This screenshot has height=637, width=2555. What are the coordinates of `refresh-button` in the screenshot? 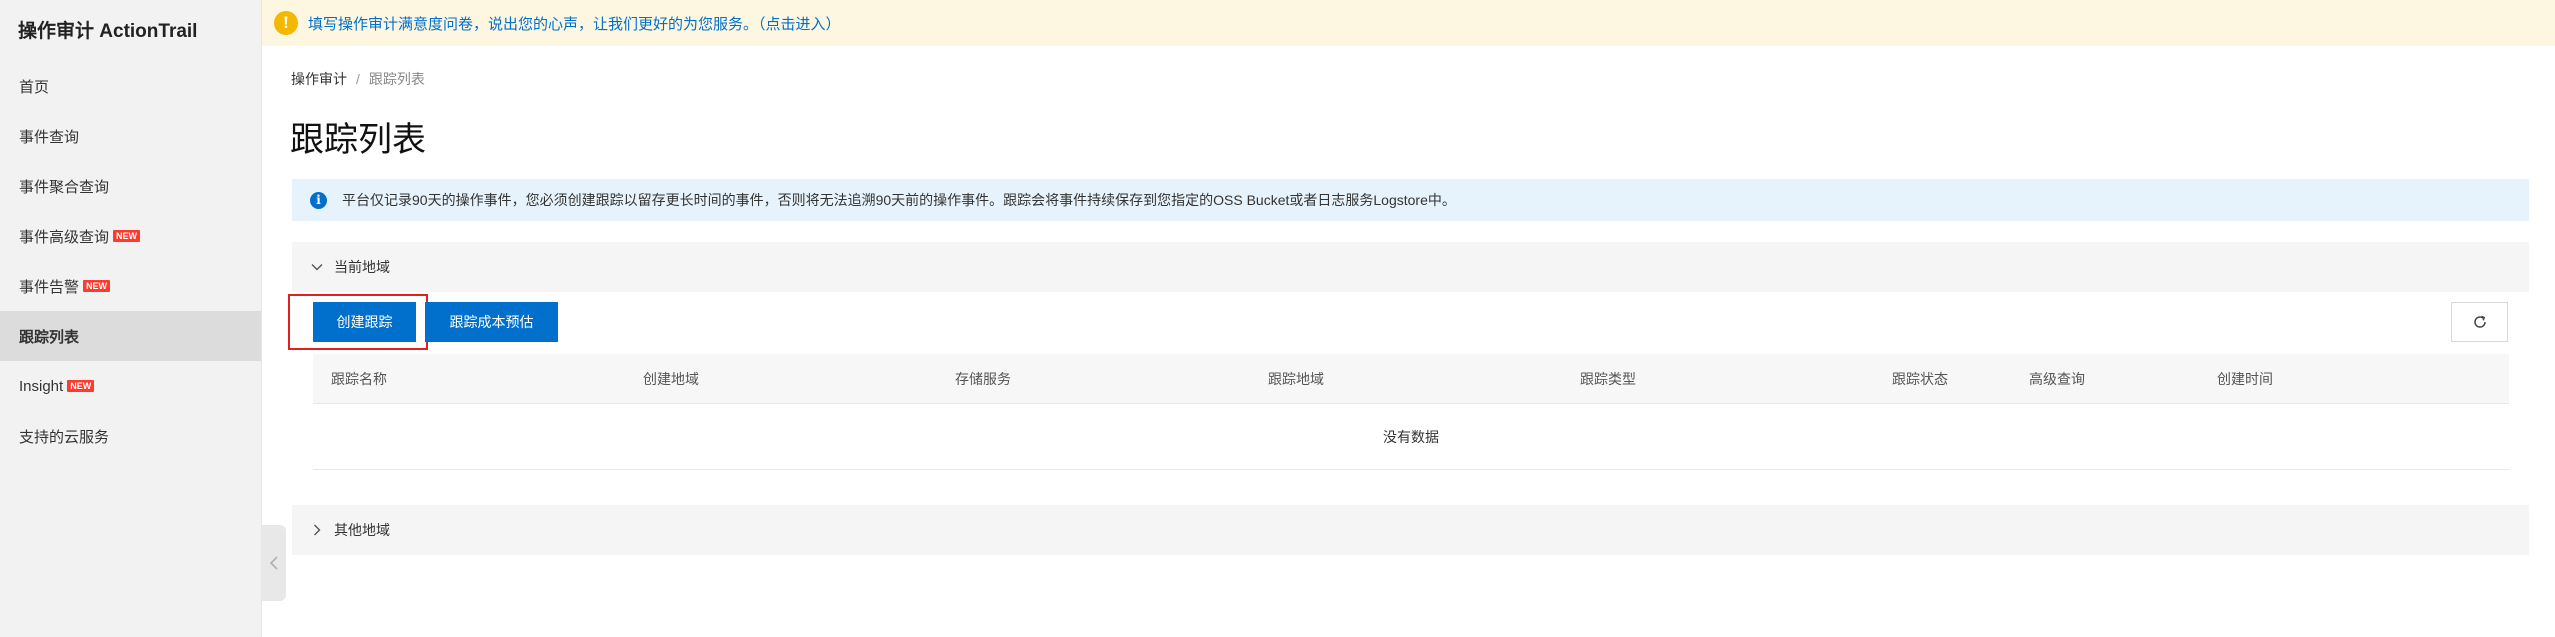 It's located at (2479, 322).